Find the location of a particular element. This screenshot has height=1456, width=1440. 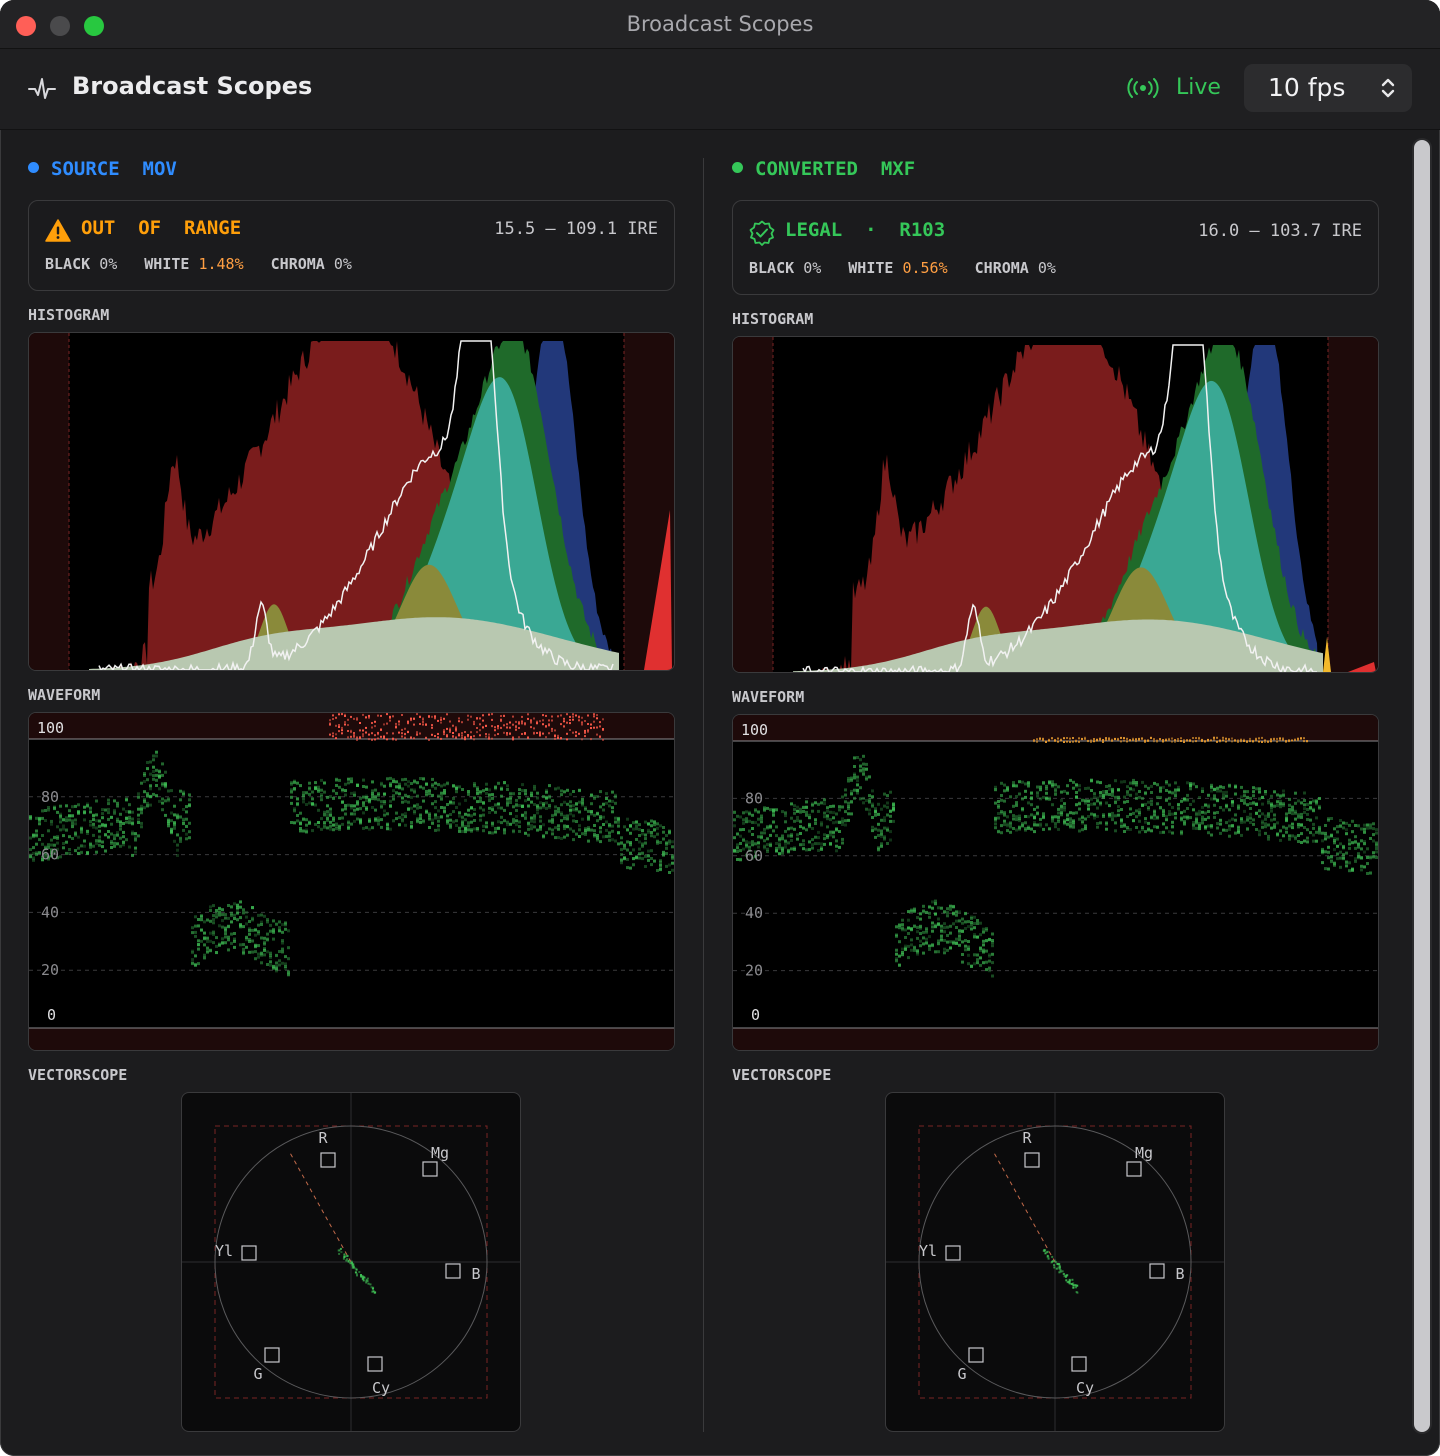

vector-target-label: G is located at coordinates (257, 1374).